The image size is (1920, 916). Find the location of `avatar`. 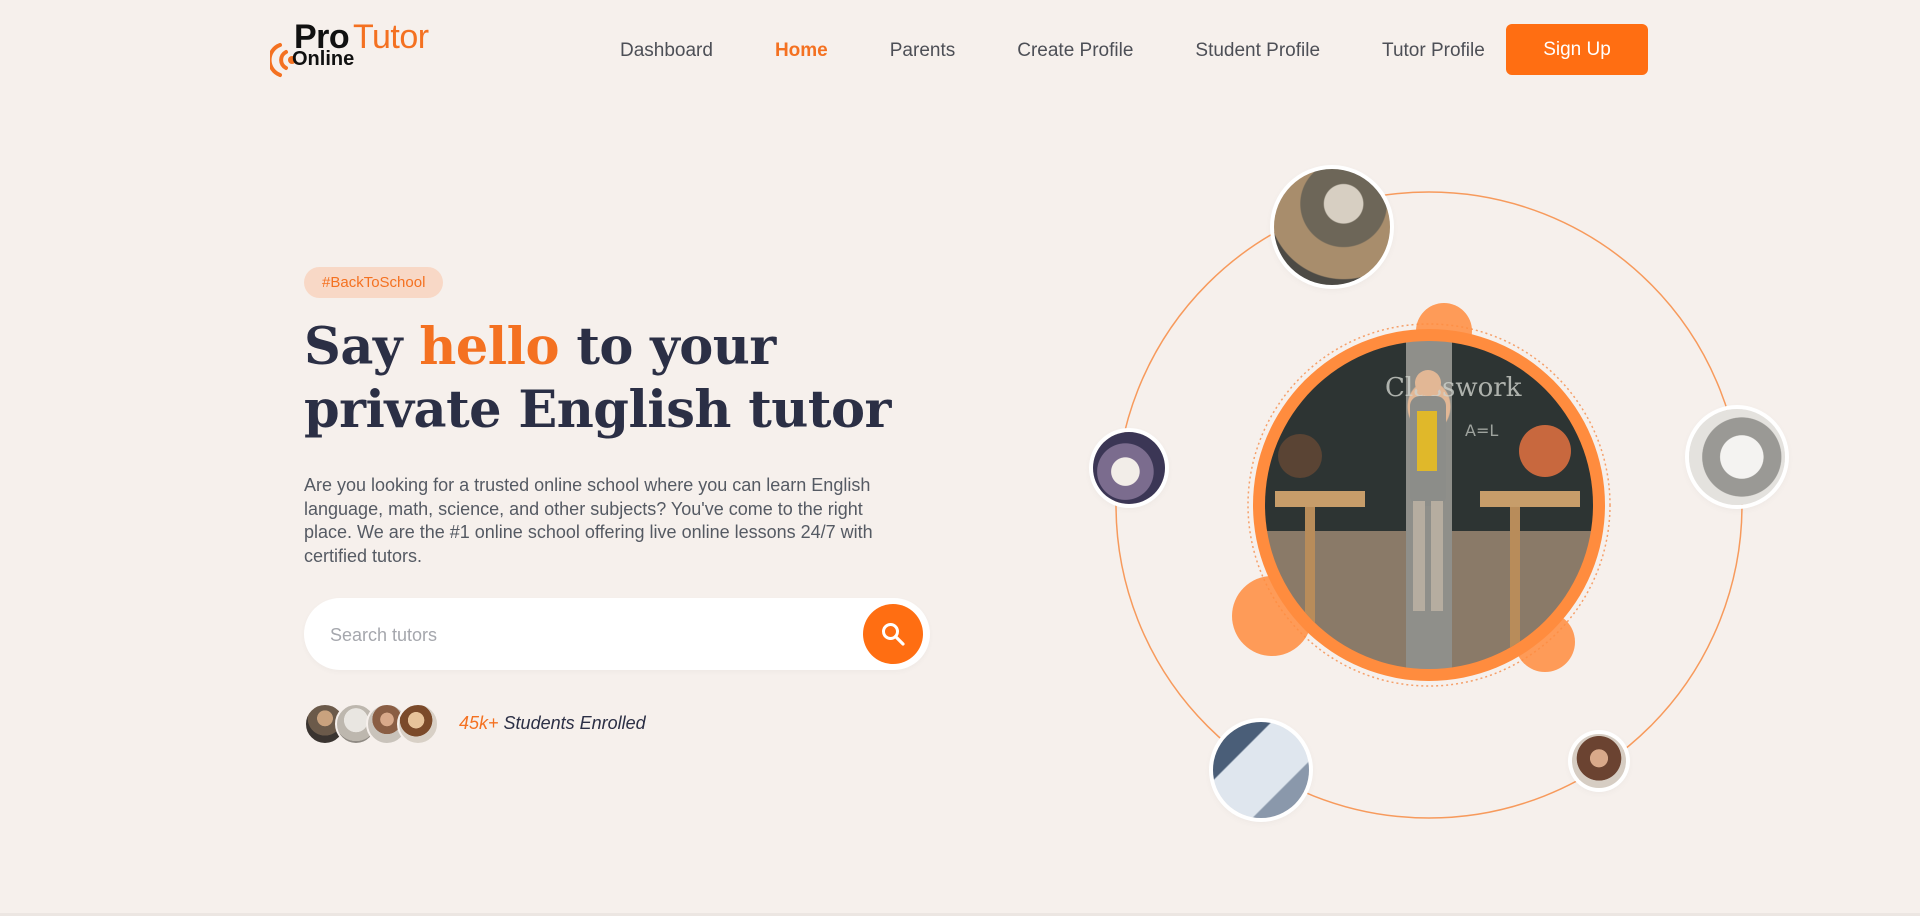

avatar is located at coordinates (418, 724).